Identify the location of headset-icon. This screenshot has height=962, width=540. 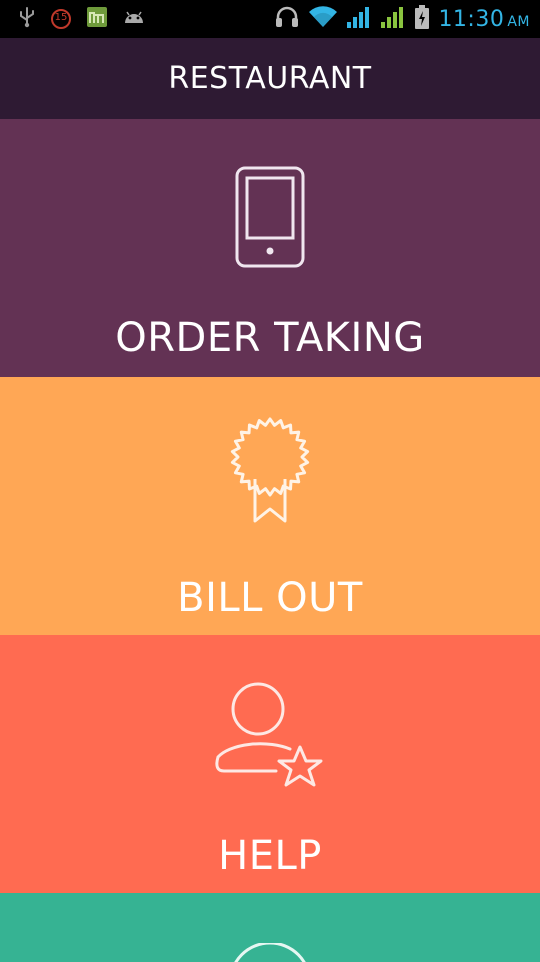
(287, 19).